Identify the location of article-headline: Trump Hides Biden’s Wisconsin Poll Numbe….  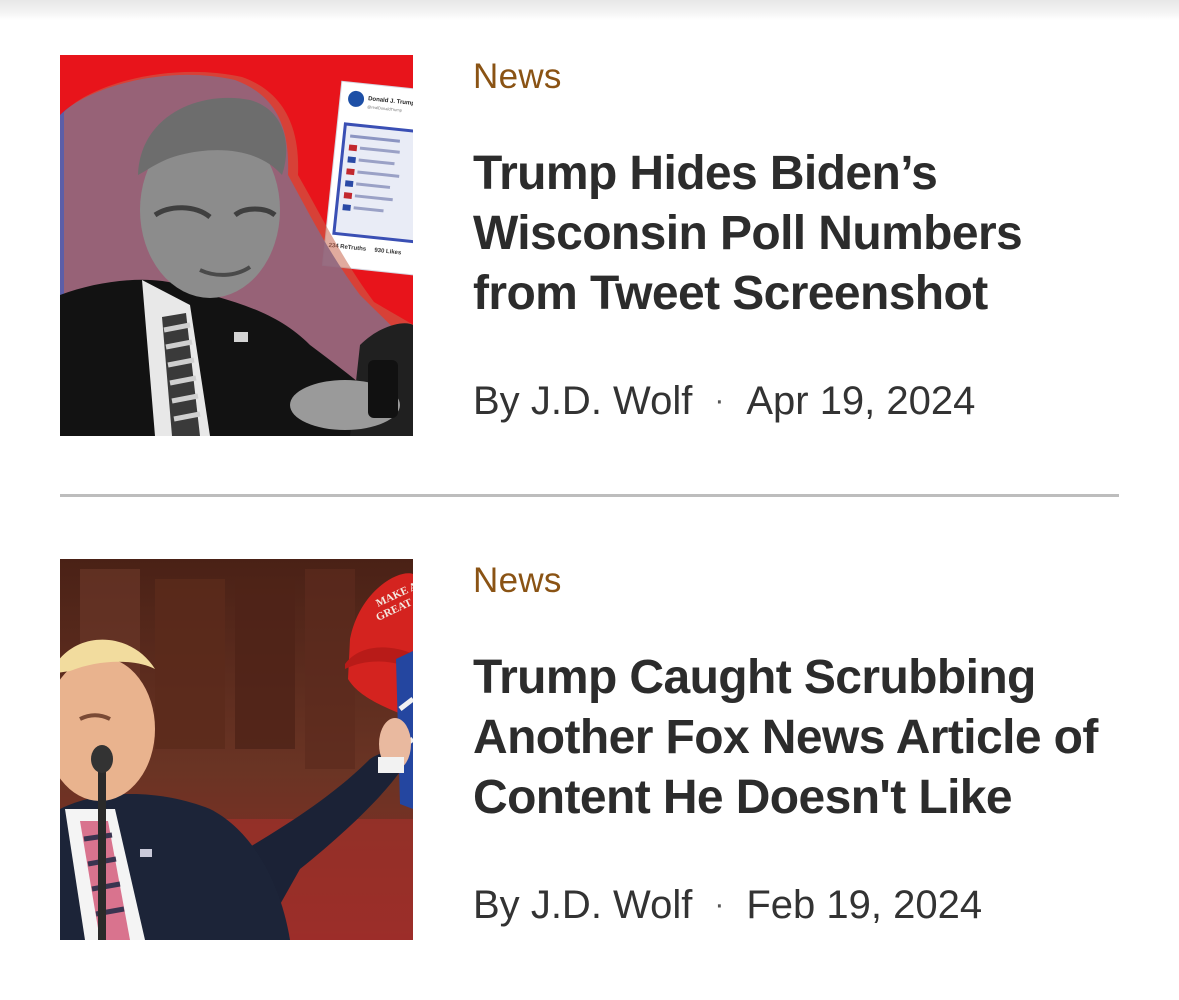
(798, 234).